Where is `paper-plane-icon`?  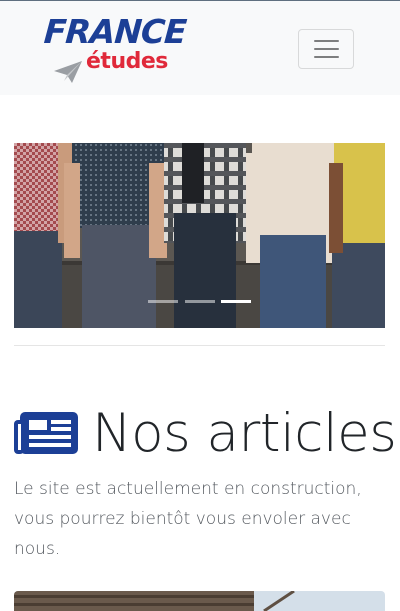
paper-plane-icon is located at coordinates (68, 72).